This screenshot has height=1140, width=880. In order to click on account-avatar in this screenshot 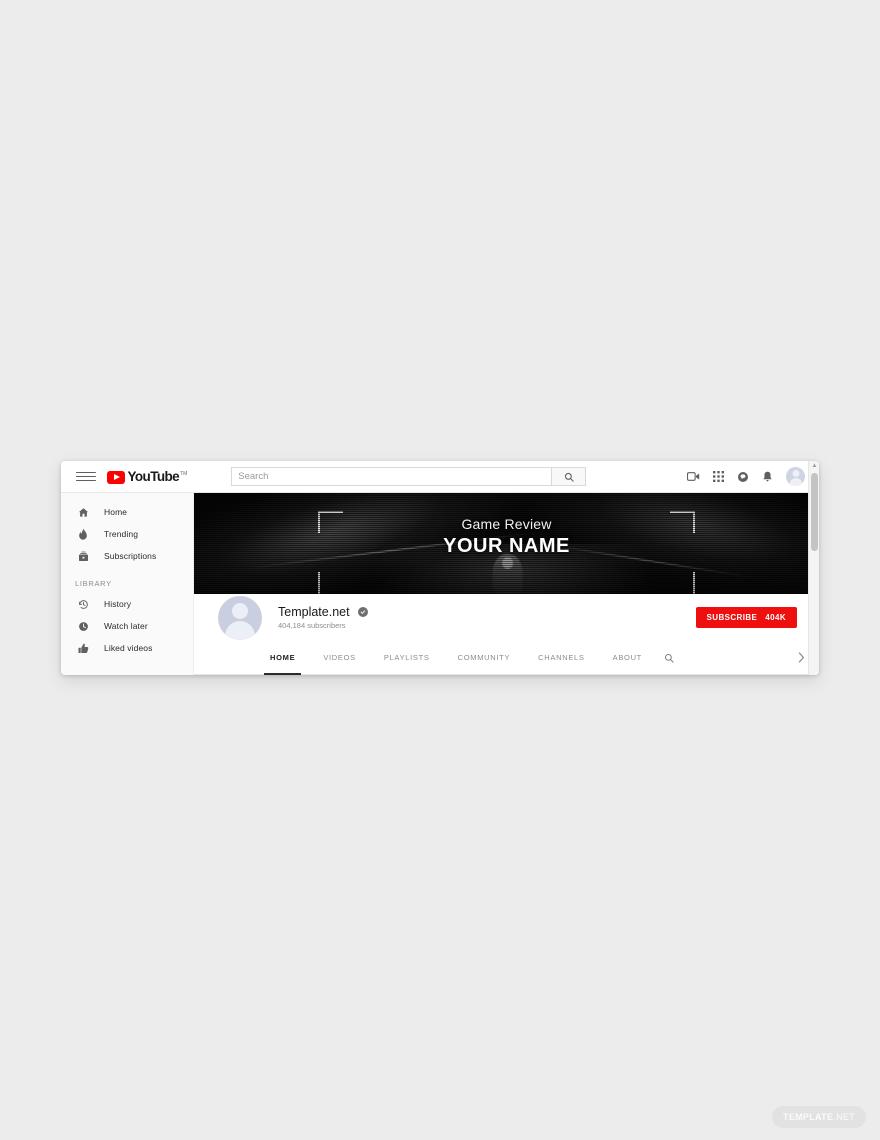, I will do `click(795, 476)`.